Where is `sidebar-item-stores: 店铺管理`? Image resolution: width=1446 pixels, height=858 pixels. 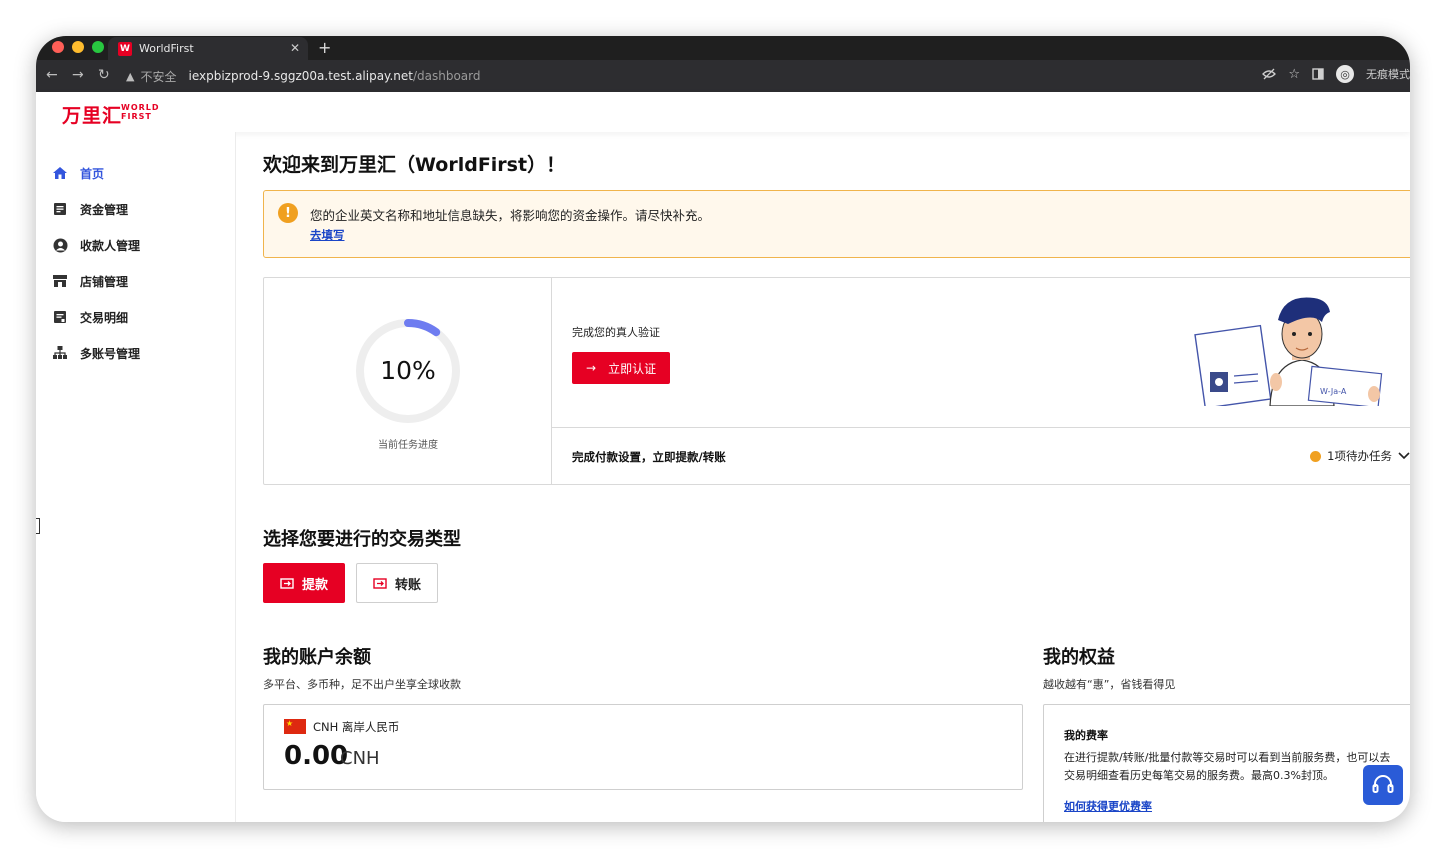
sidebar-item-stores: 店铺管理 is located at coordinates (90, 281).